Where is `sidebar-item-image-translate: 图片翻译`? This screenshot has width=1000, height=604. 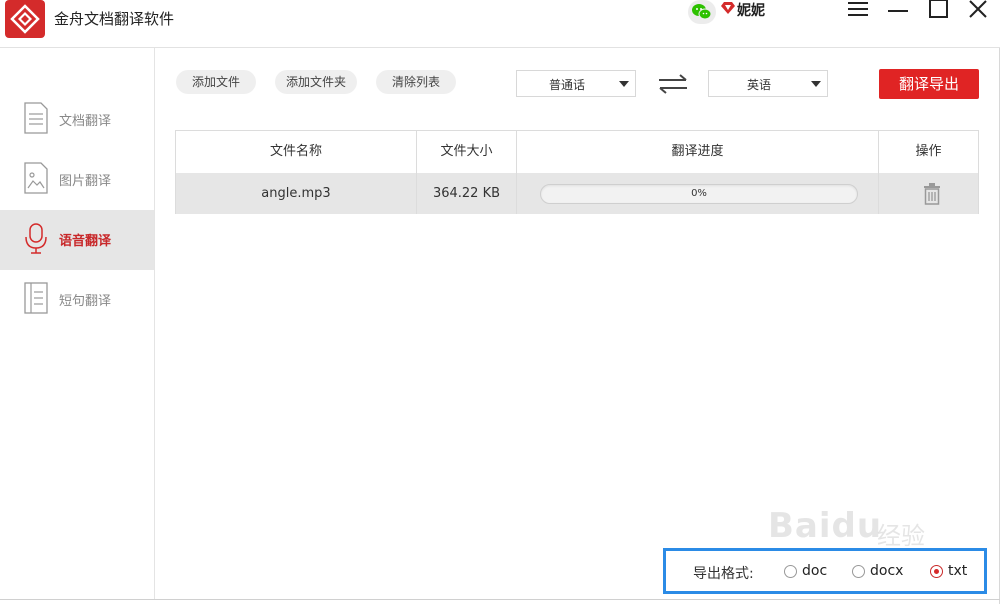
sidebar-item-image-translate: 图片翻译 is located at coordinates (77, 180).